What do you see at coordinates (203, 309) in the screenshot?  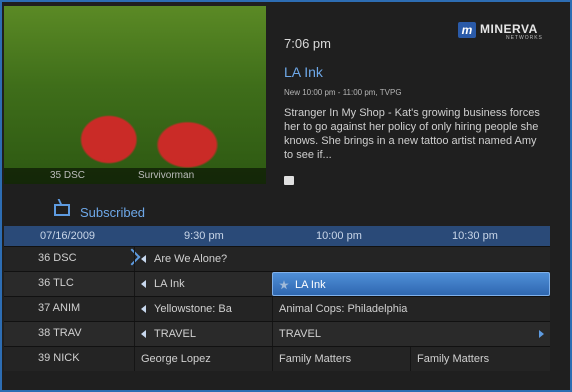 I see `program-cell: Yellowstone: Ba` at bounding box center [203, 309].